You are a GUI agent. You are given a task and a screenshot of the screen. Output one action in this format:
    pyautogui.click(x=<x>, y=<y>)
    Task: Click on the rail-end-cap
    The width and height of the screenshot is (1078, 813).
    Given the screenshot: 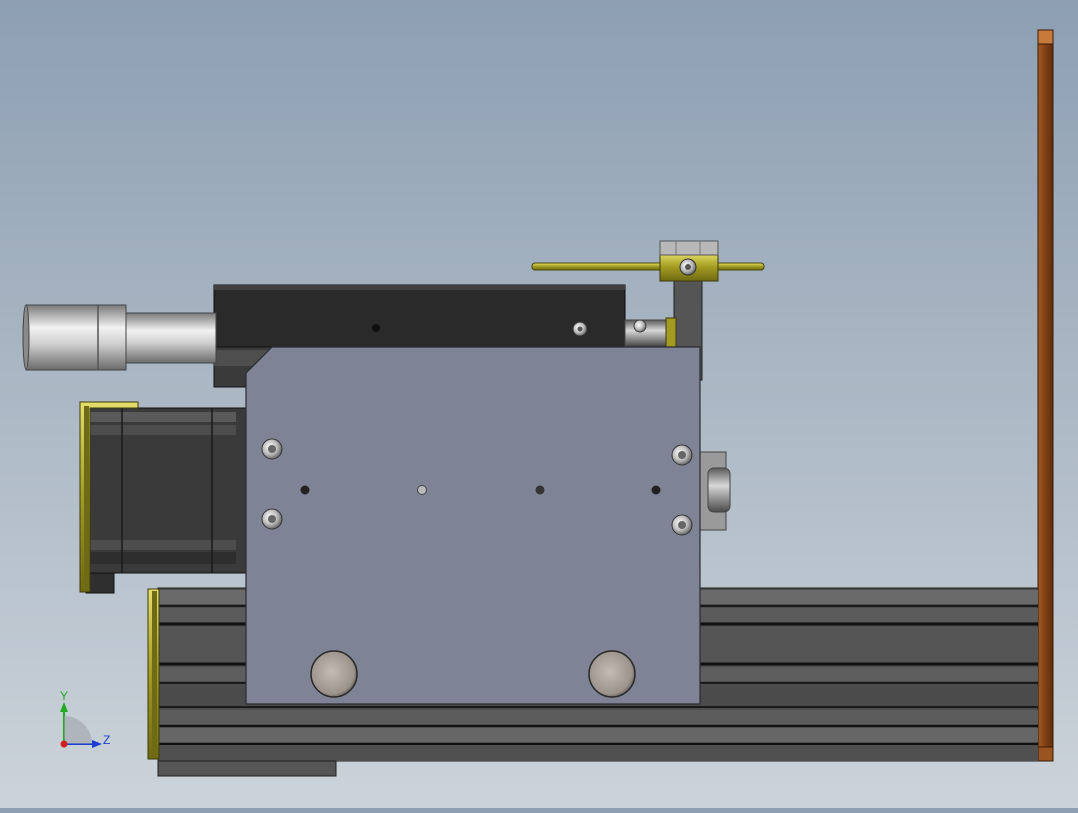 What is the action you would take?
    pyautogui.click(x=153, y=674)
    